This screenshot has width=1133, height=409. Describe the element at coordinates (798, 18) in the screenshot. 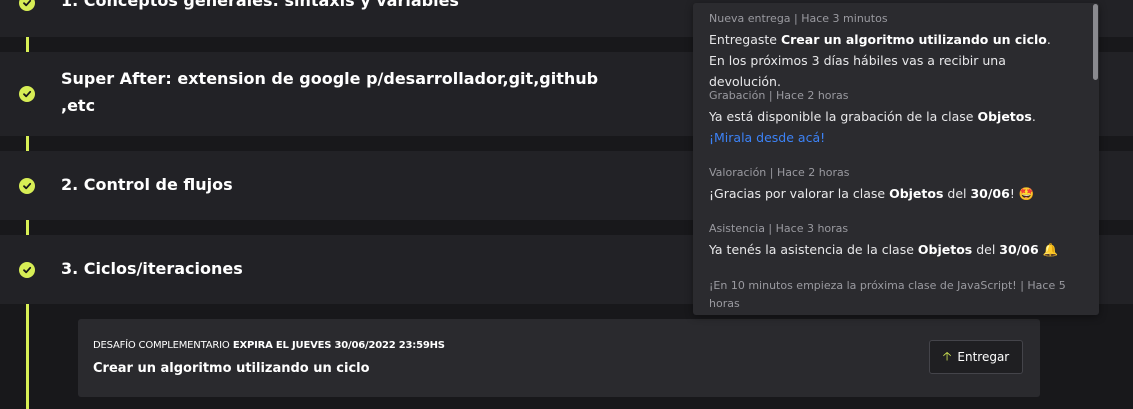

I see `notification-meta: Nueva entrega | Hace 3 minutos` at that location.